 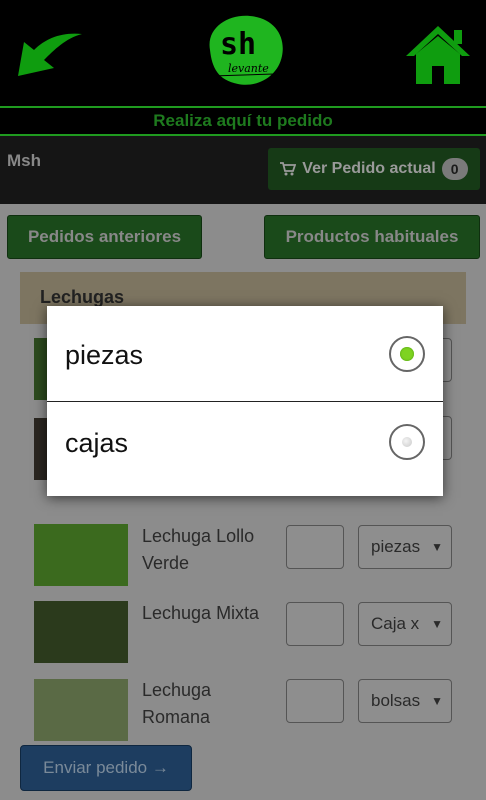 I want to click on app-header: sh levante, so click(x=243, y=54).